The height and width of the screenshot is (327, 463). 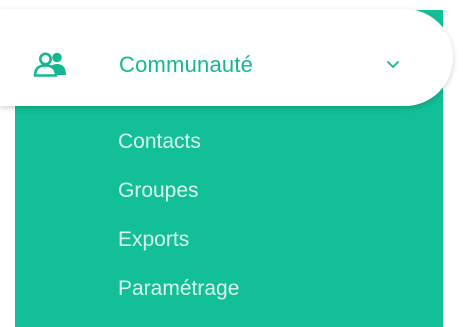 What do you see at coordinates (178, 240) in the screenshot?
I see `submenu-item-exports: Exports` at bounding box center [178, 240].